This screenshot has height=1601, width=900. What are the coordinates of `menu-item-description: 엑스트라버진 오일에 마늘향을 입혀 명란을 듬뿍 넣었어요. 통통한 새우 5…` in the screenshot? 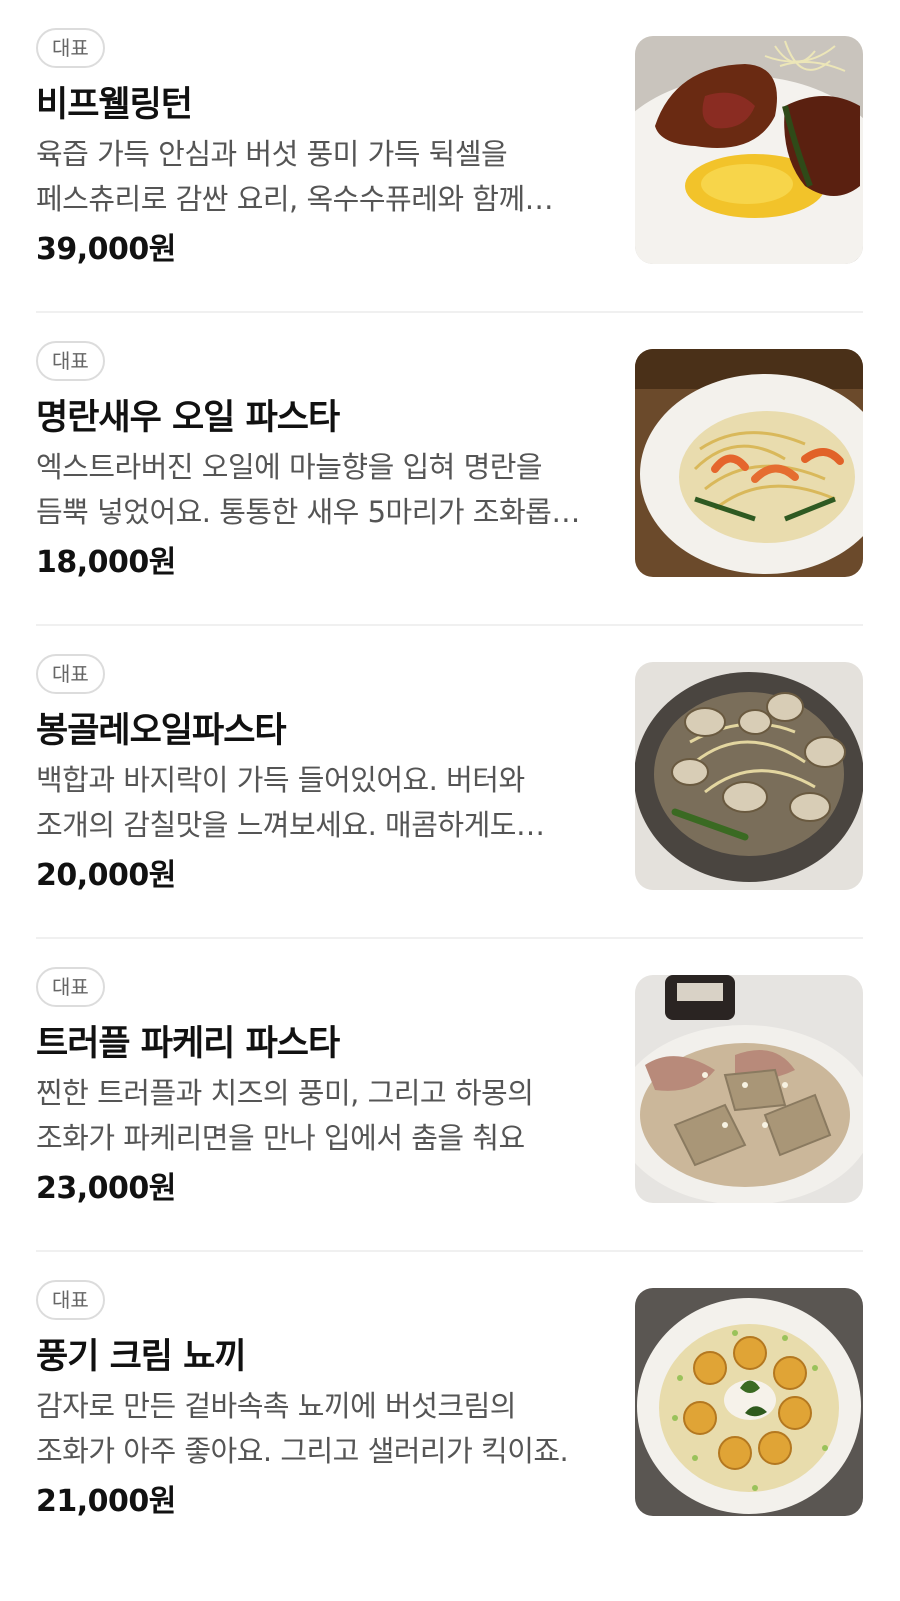 It's located at (307, 489).